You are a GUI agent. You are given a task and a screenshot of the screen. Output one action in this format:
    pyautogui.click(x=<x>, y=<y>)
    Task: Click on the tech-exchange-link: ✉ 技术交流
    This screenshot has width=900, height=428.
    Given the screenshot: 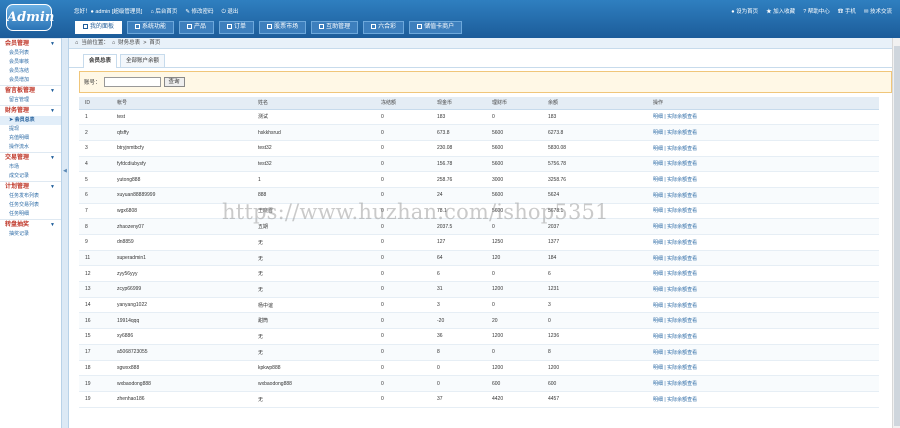 What is the action you would take?
    pyautogui.click(x=878, y=11)
    